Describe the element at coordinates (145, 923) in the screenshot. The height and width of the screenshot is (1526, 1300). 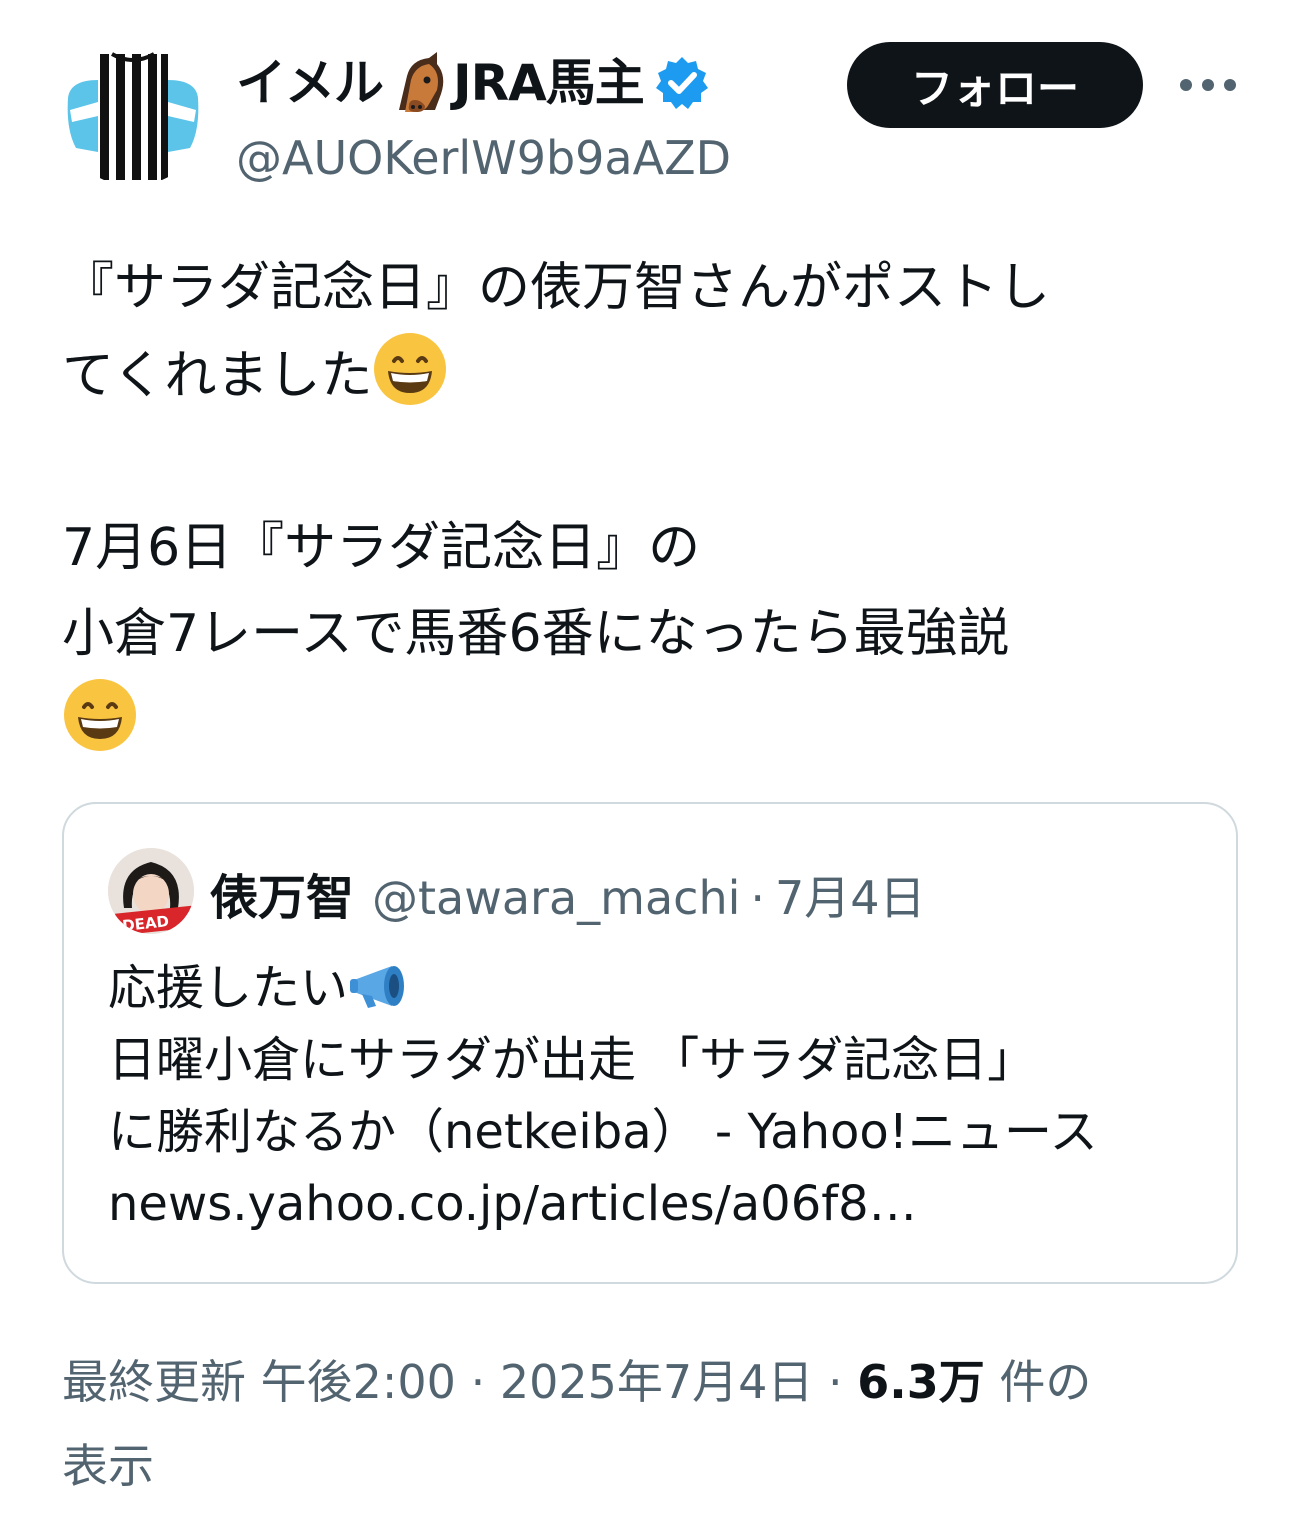
I see `avatar-badge-text: DEAD` at that location.